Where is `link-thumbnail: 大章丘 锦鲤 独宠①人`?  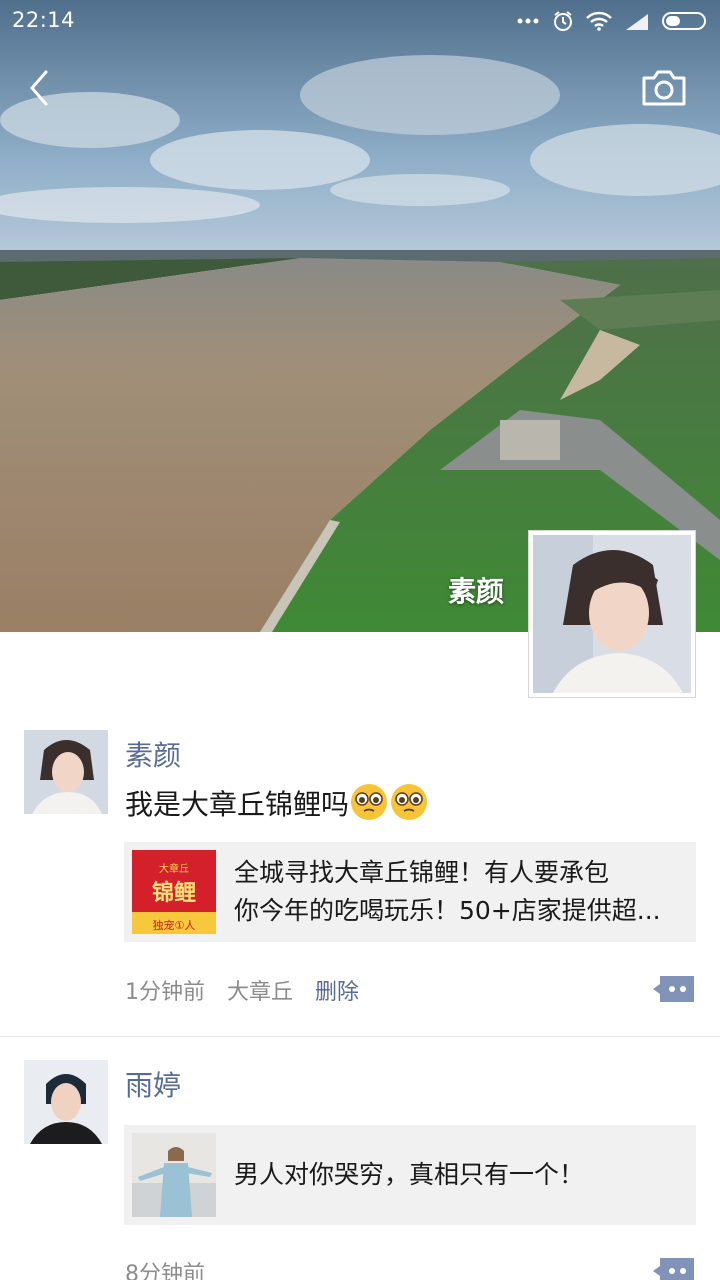 link-thumbnail: 大章丘 锦鲤 独宠①人 is located at coordinates (174, 892).